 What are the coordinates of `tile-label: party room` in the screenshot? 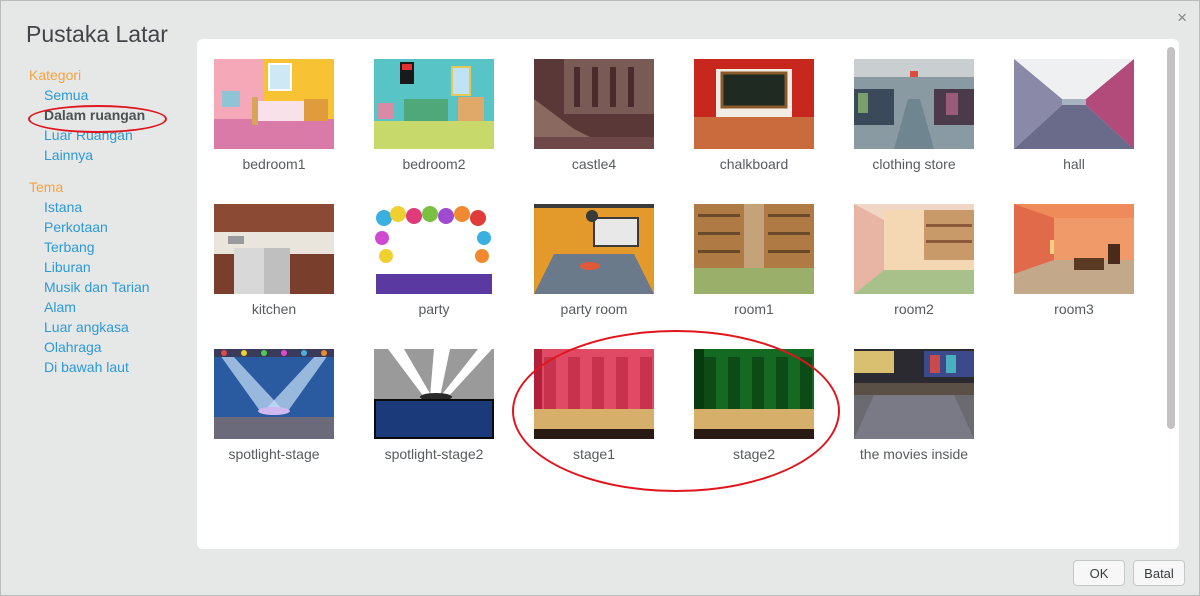 It's located at (594, 309).